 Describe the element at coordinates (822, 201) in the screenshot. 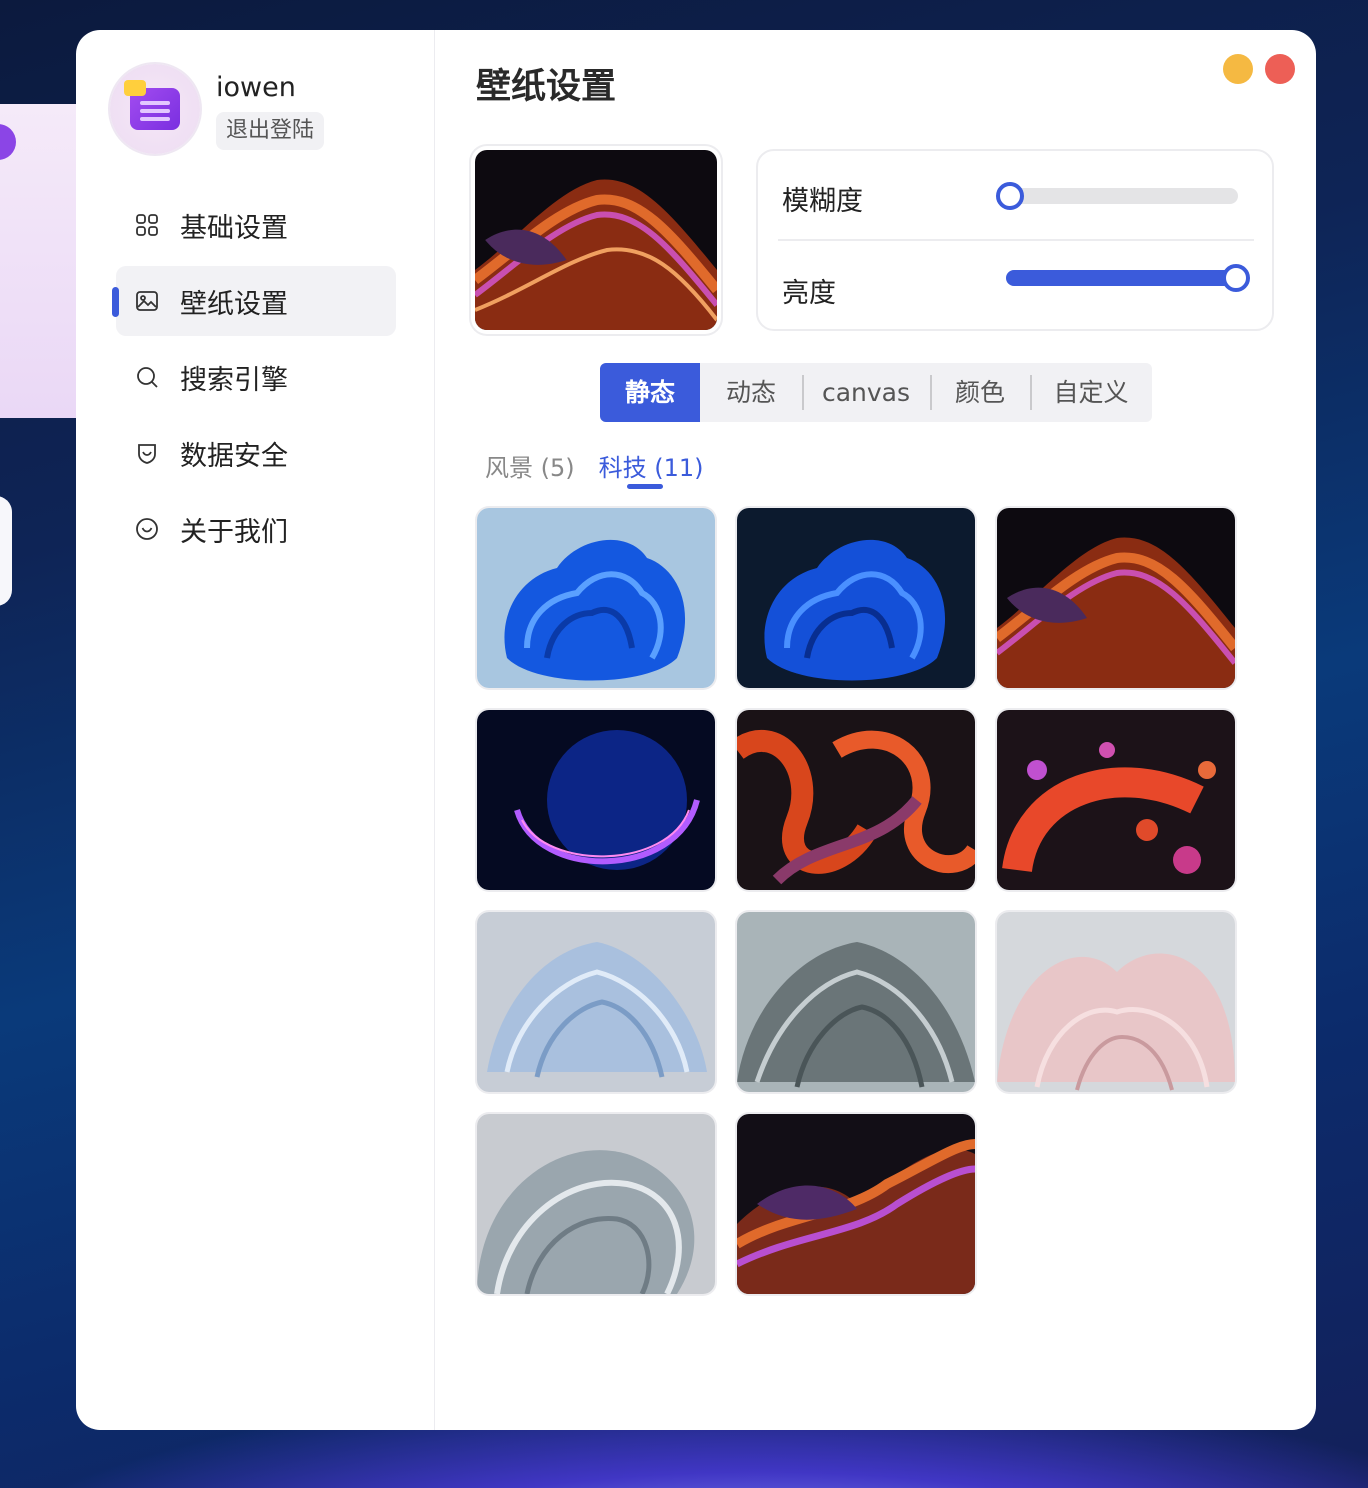

I see `blur-label: 模糊度` at that location.